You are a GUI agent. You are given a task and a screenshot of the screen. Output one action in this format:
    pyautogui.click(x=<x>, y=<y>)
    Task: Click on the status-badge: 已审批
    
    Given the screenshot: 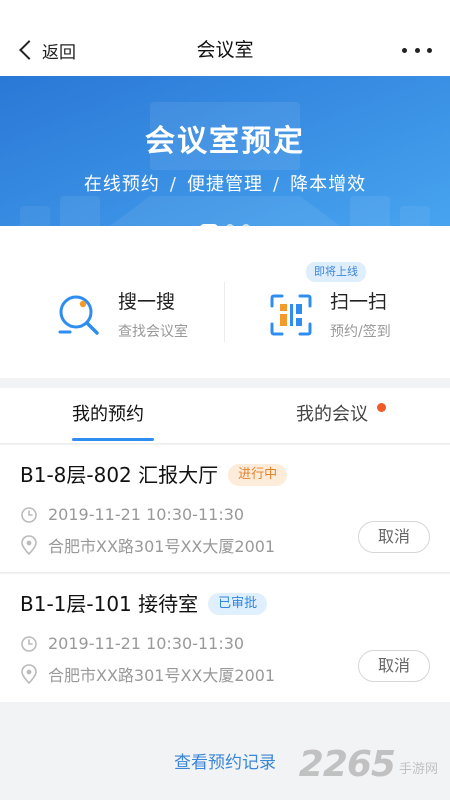 What is the action you would take?
    pyautogui.click(x=238, y=604)
    